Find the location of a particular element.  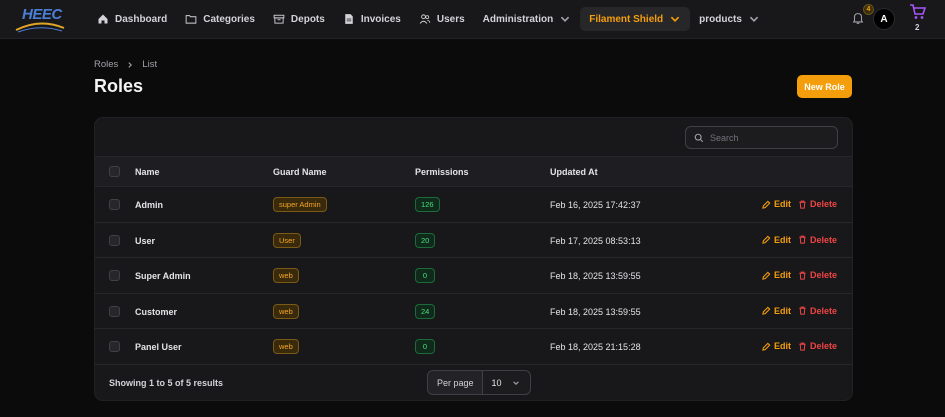

role-name: Admin is located at coordinates (149, 205).